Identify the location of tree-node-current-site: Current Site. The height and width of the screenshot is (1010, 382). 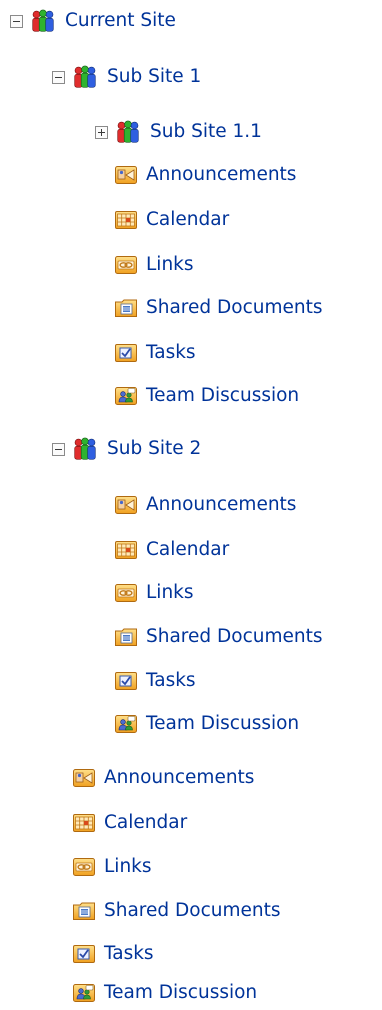
(93, 21).